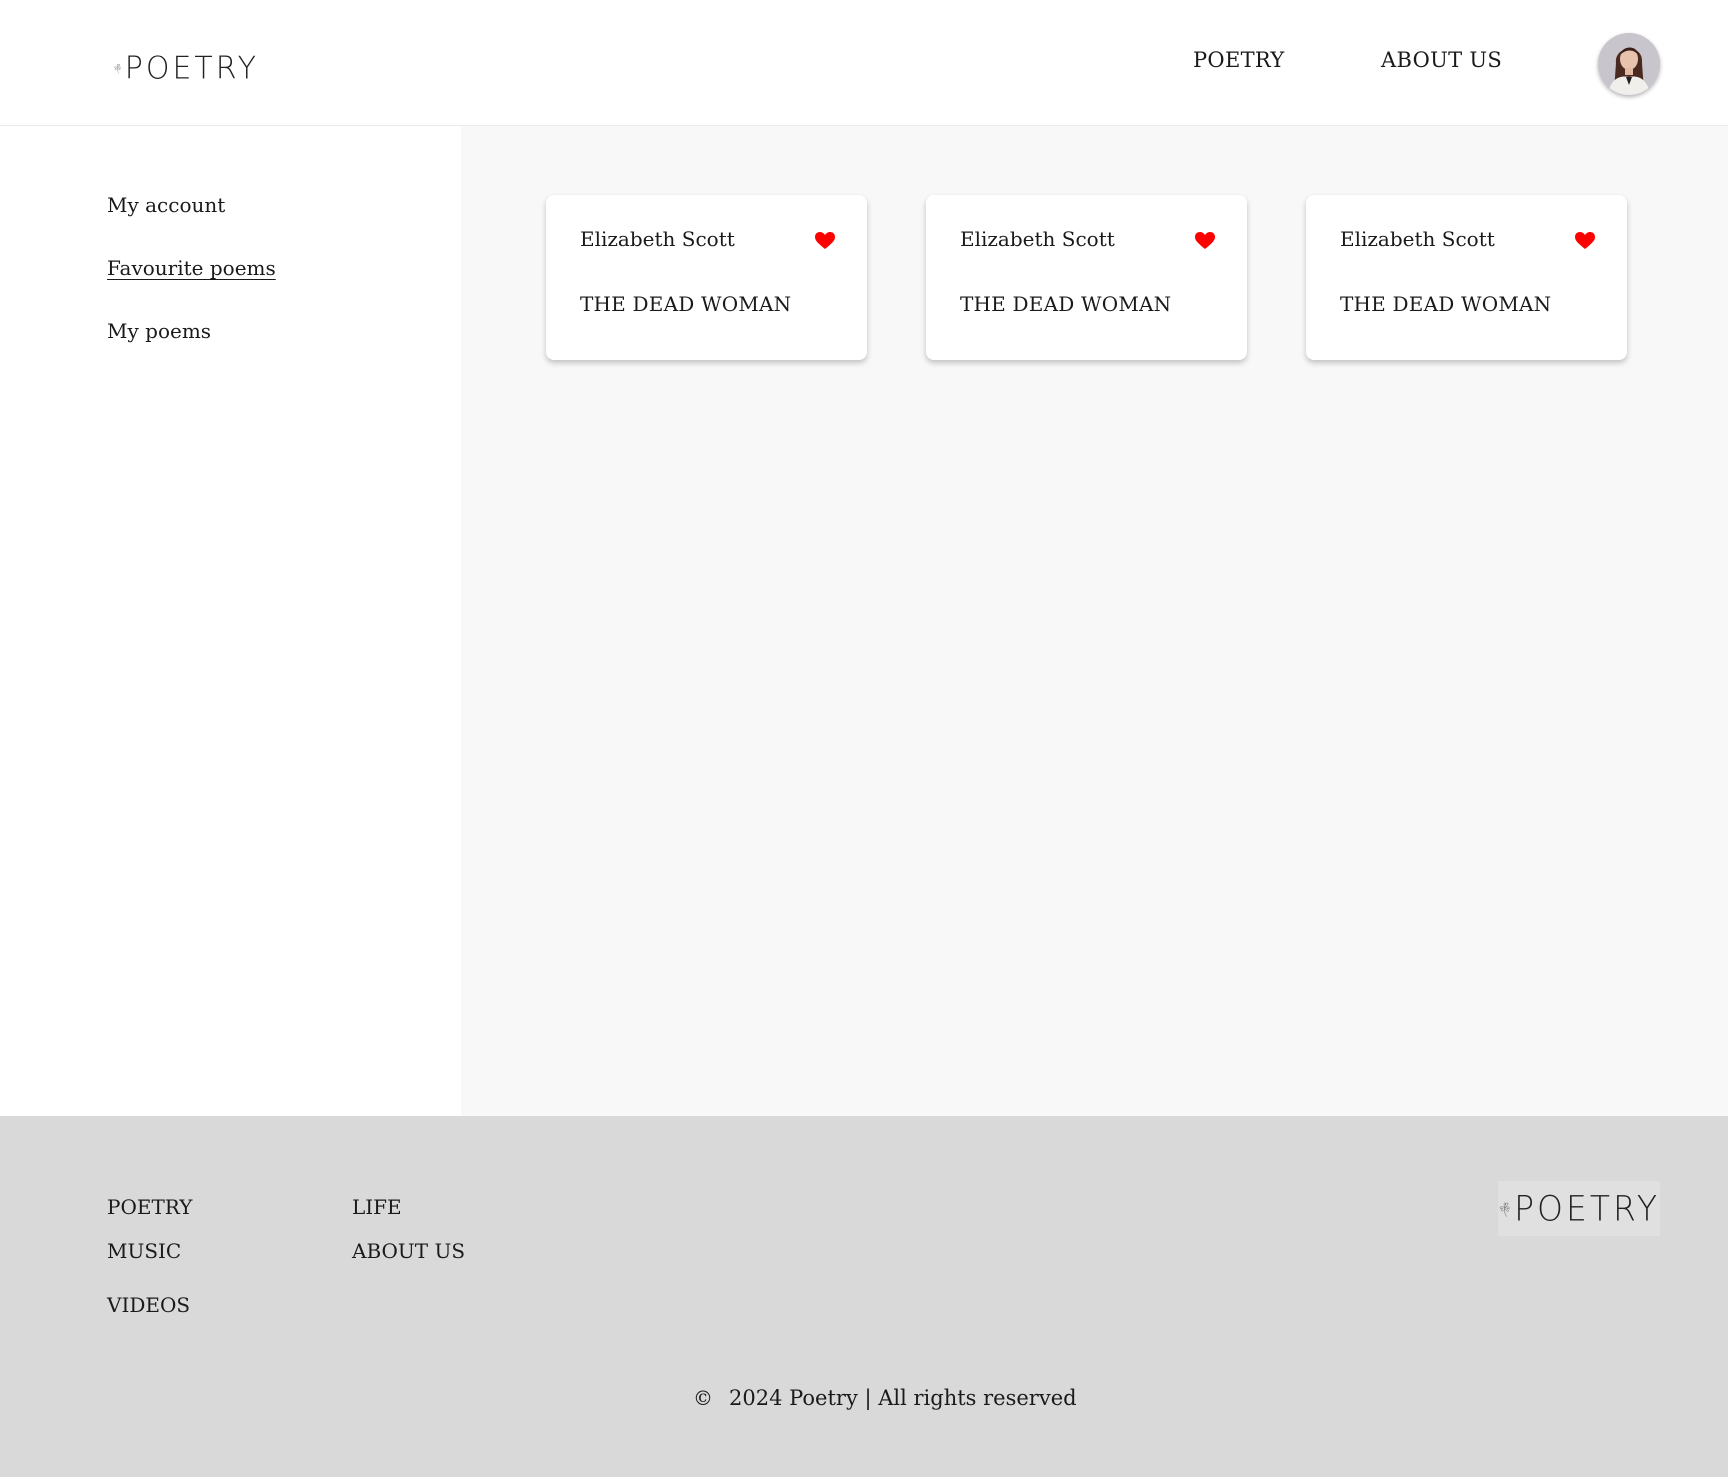 This screenshot has height=1477, width=1728. What do you see at coordinates (703, 1398) in the screenshot?
I see `copyright-icon: ©` at bounding box center [703, 1398].